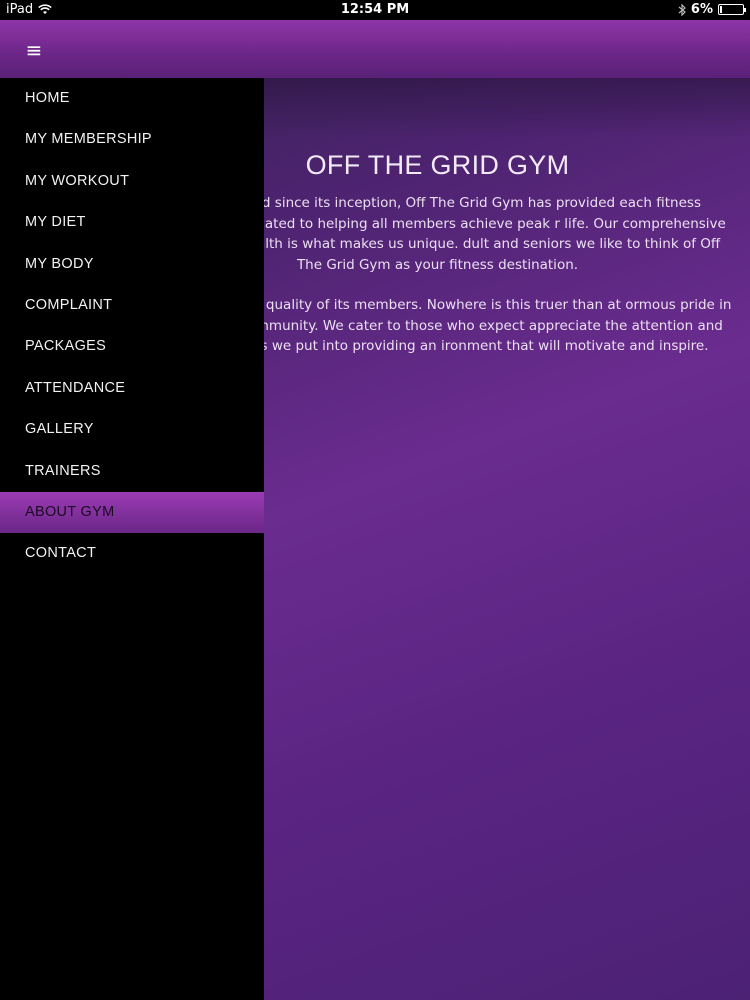 Image resolution: width=750 pixels, height=1000 pixels. What do you see at coordinates (34, 50) in the screenshot?
I see `hamburger-menu-icon: ≡` at bounding box center [34, 50].